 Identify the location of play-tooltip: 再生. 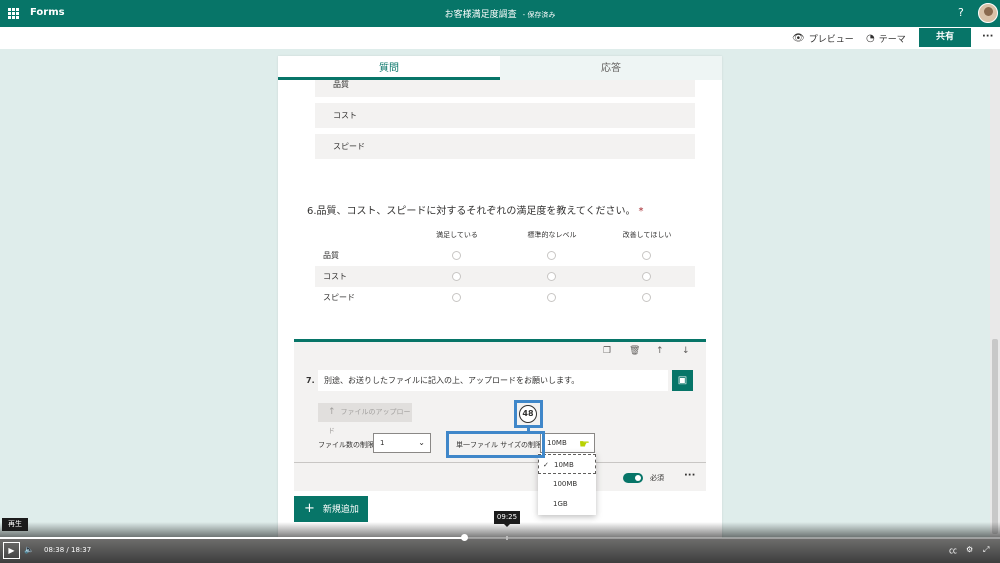
(15, 524).